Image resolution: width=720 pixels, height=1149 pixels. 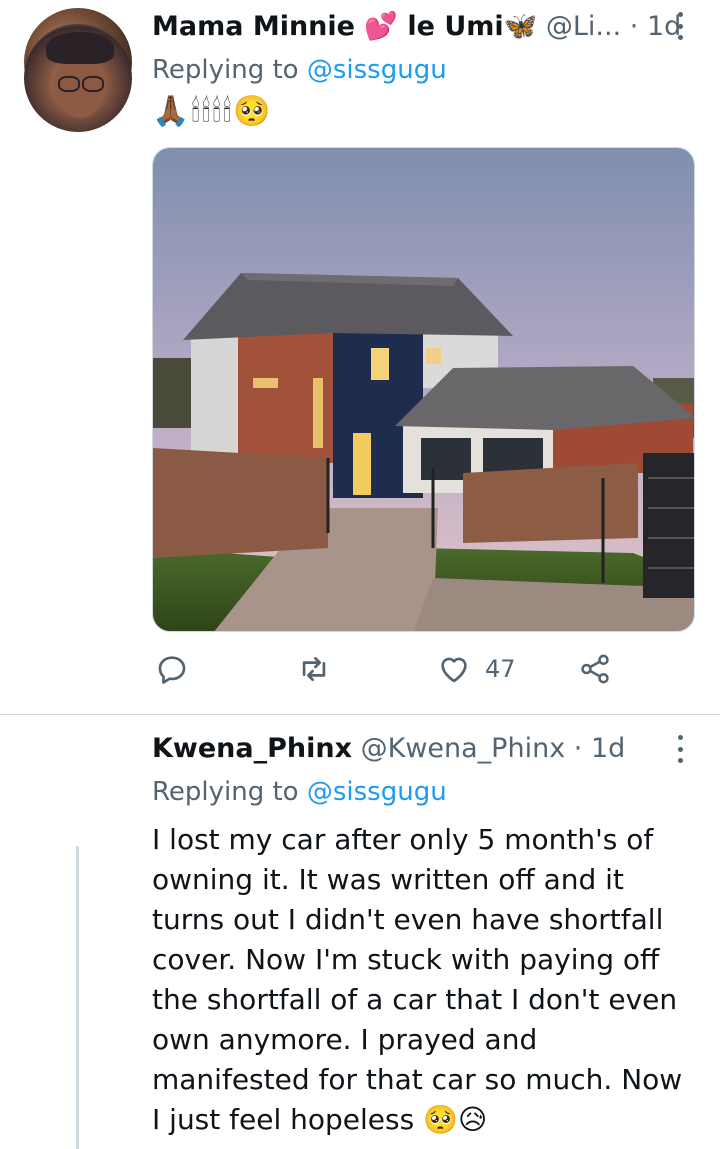 I want to click on tweet-text: 🙏🏾🕯🕯🕯🕯🥺, so click(x=212, y=111).